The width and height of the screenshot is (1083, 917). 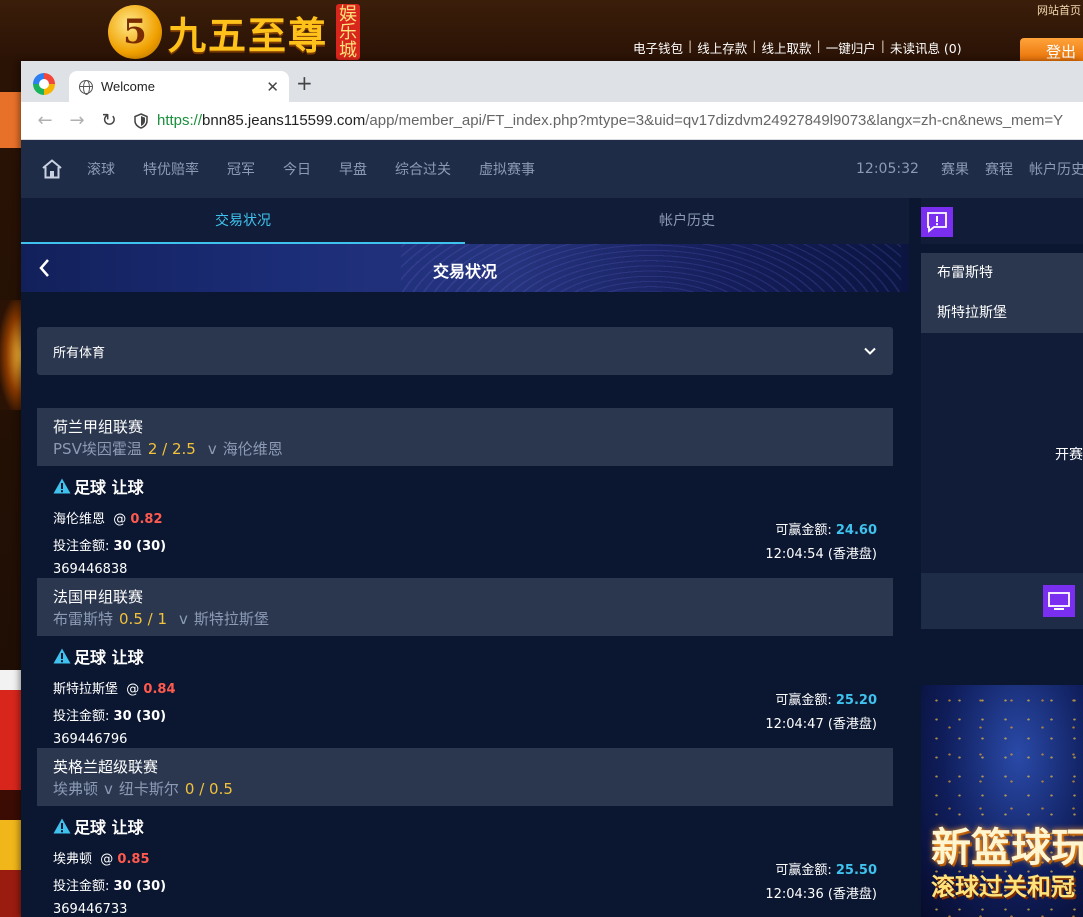 I want to click on selection-line: 斯特拉斯堡 @ 0.84, so click(x=465, y=687).